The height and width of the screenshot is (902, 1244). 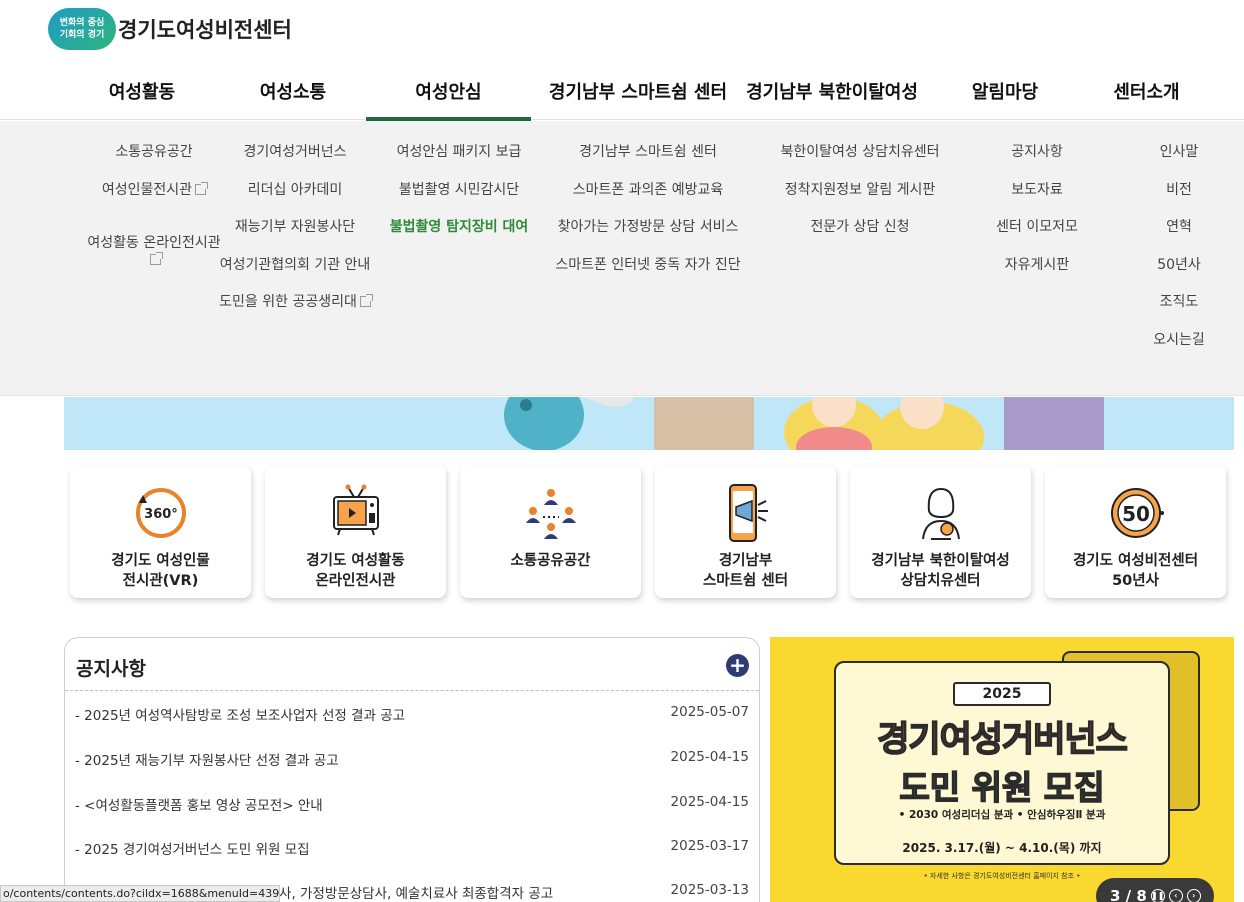 I want to click on menu-link: 정착지원정보 알림 게시판, so click(x=860, y=200).